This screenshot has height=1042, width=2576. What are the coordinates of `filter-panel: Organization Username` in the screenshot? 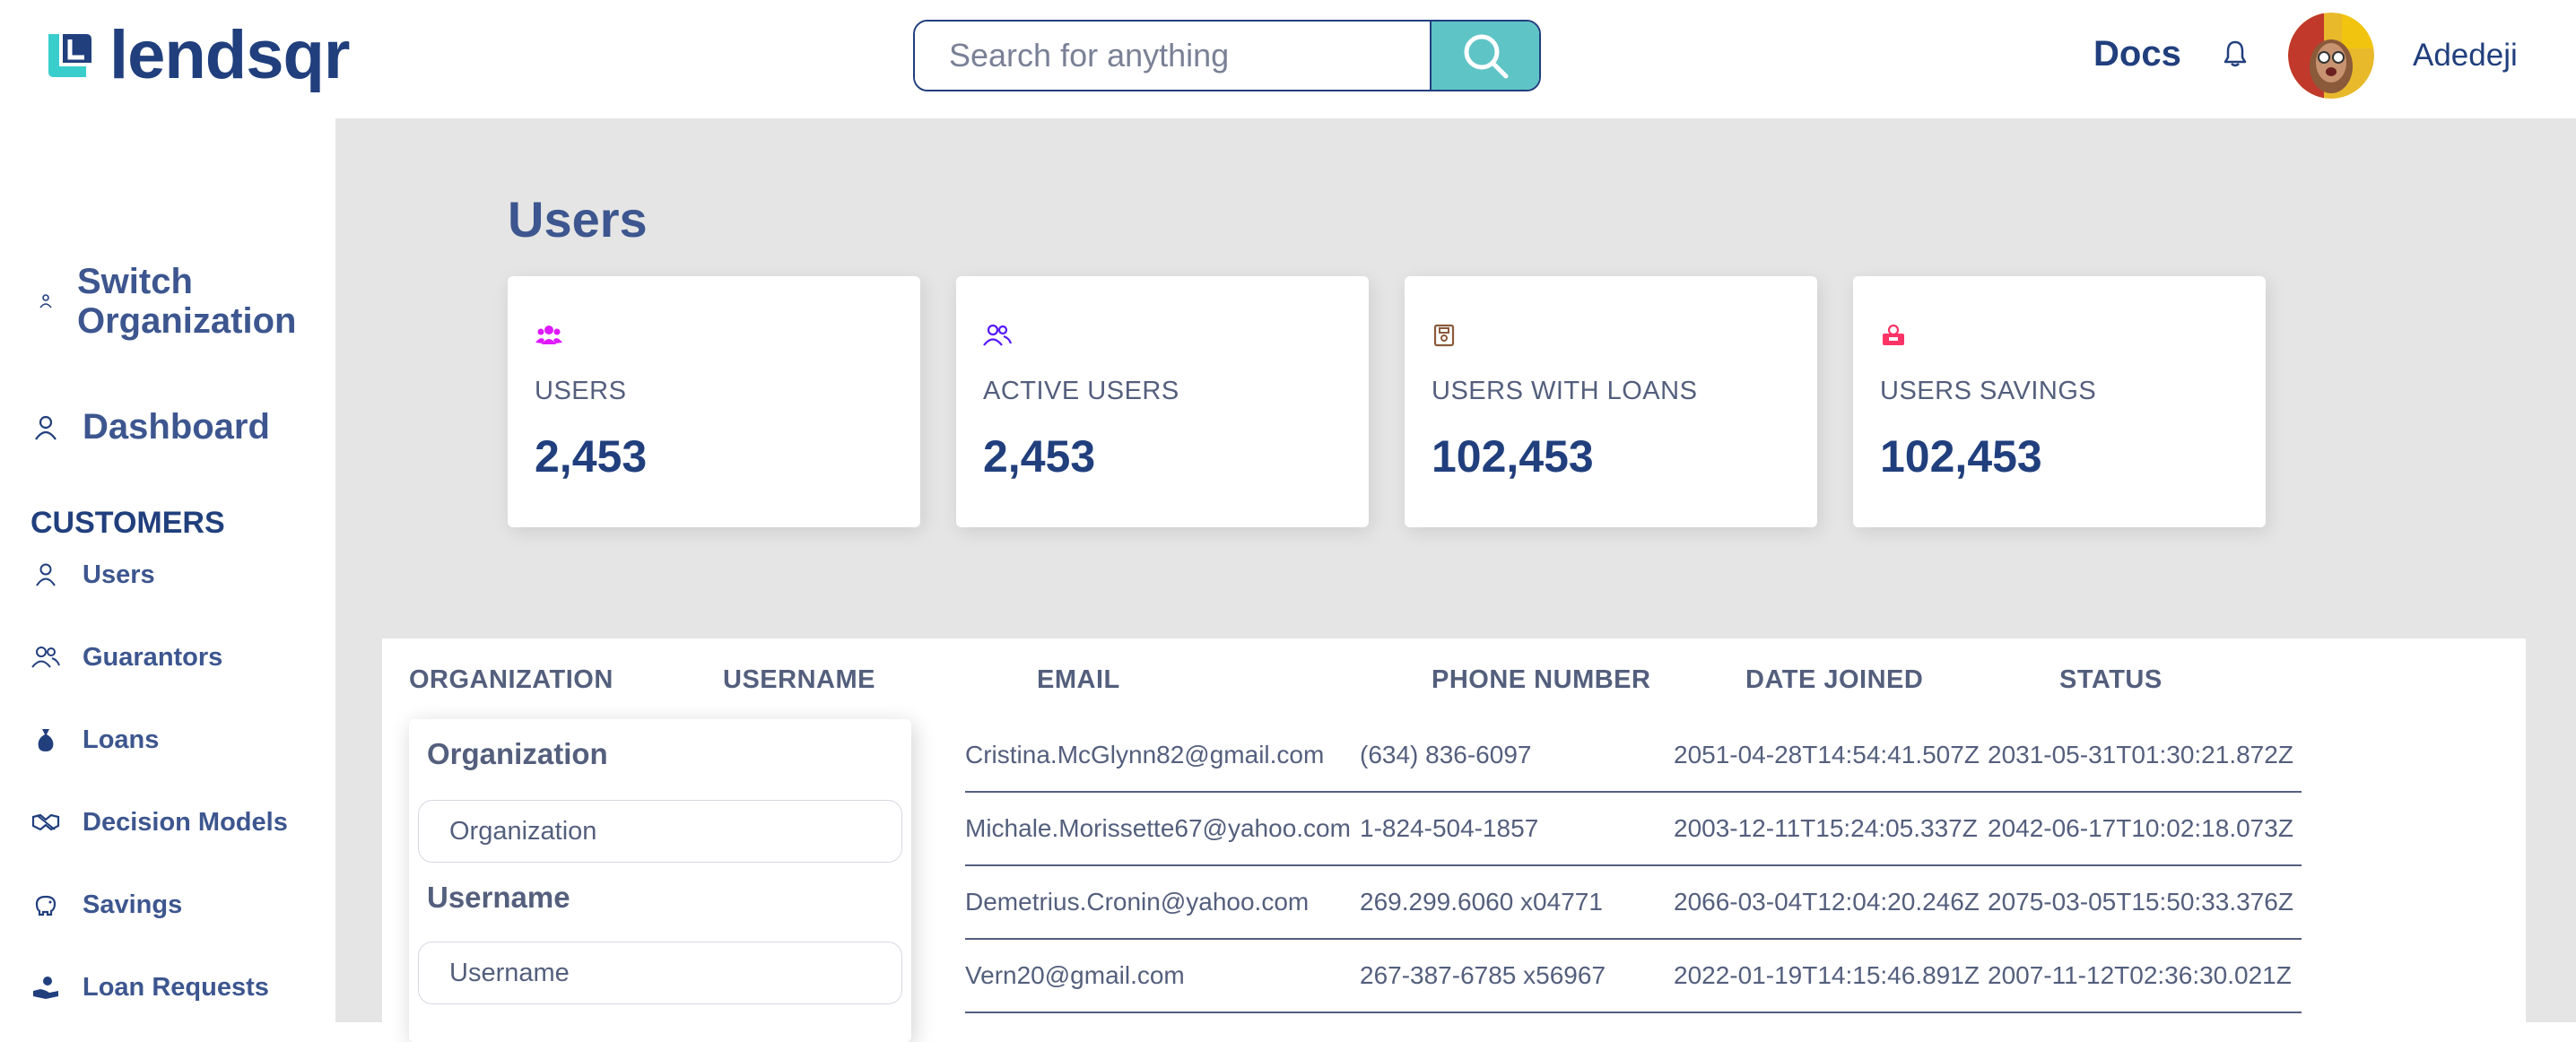 It's located at (660, 881).